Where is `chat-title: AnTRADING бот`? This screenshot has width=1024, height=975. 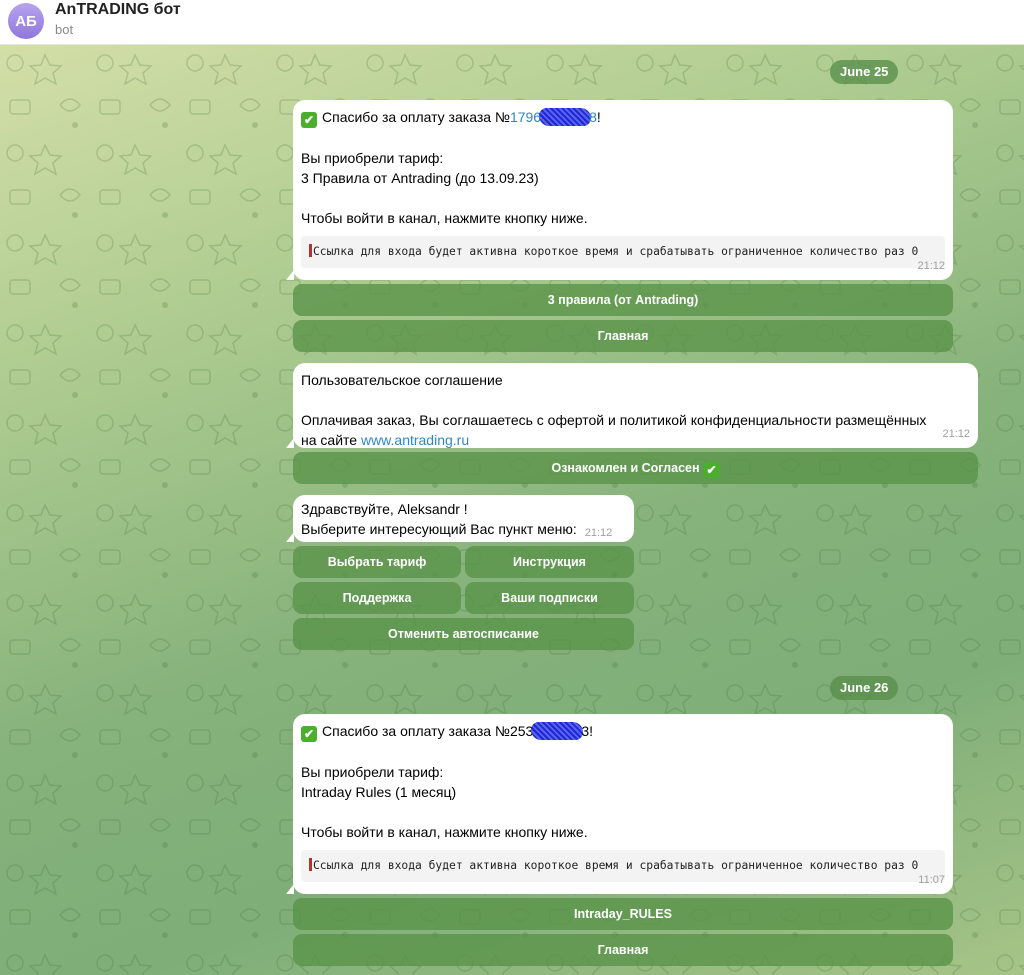
chat-title: AnTRADING бот is located at coordinates (118, 10).